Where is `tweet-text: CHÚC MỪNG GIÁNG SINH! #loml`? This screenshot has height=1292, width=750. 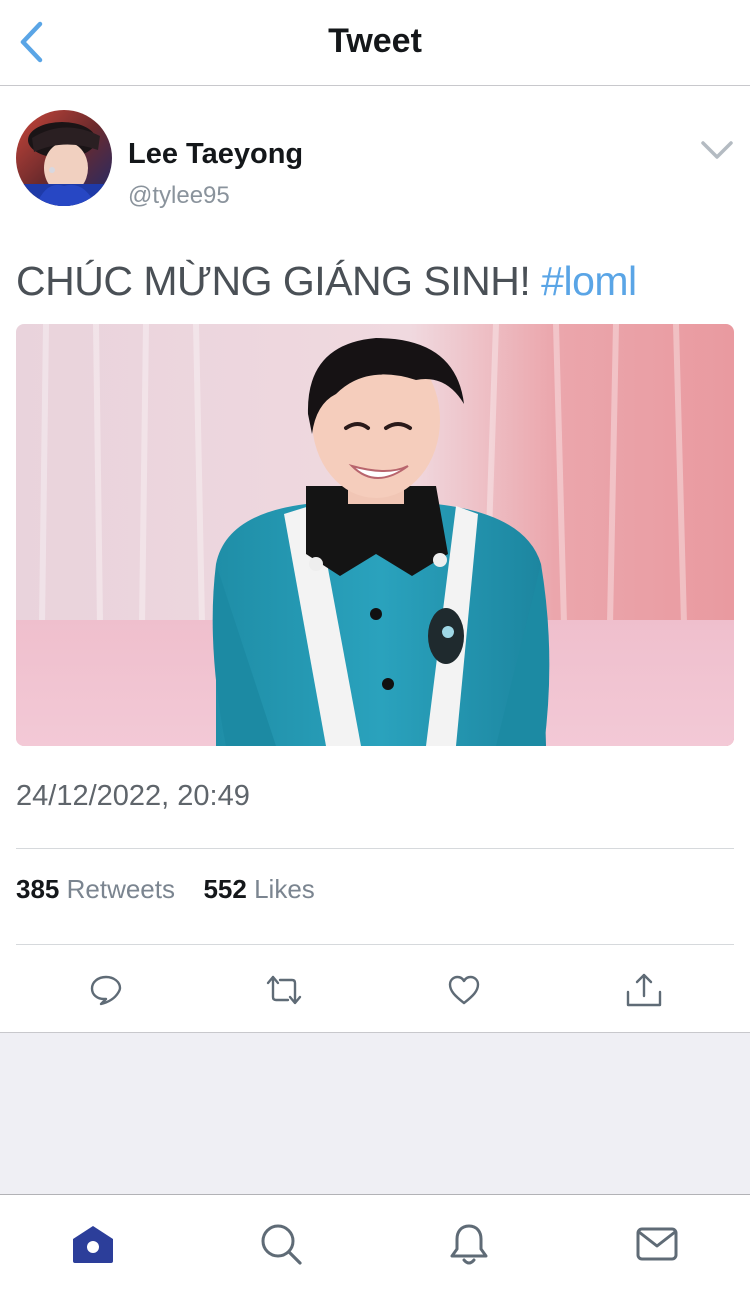
tweet-text: CHÚC MỪNG GIÁNG SINH! #loml is located at coordinates (326, 281).